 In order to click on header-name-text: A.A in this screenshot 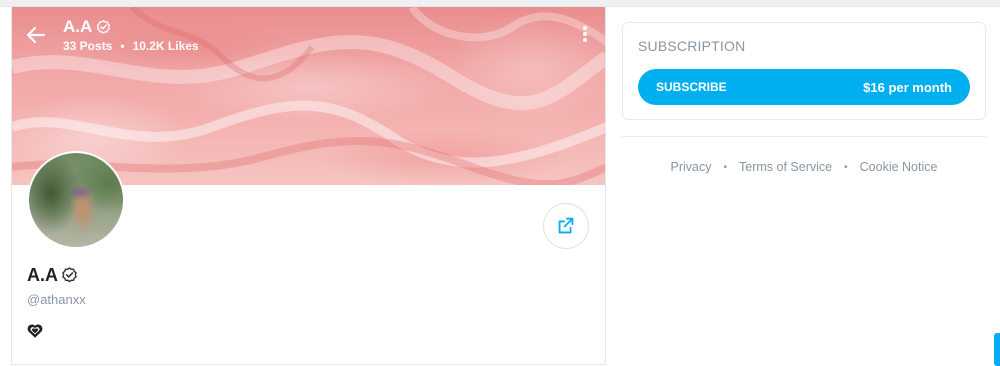, I will do `click(78, 26)`.